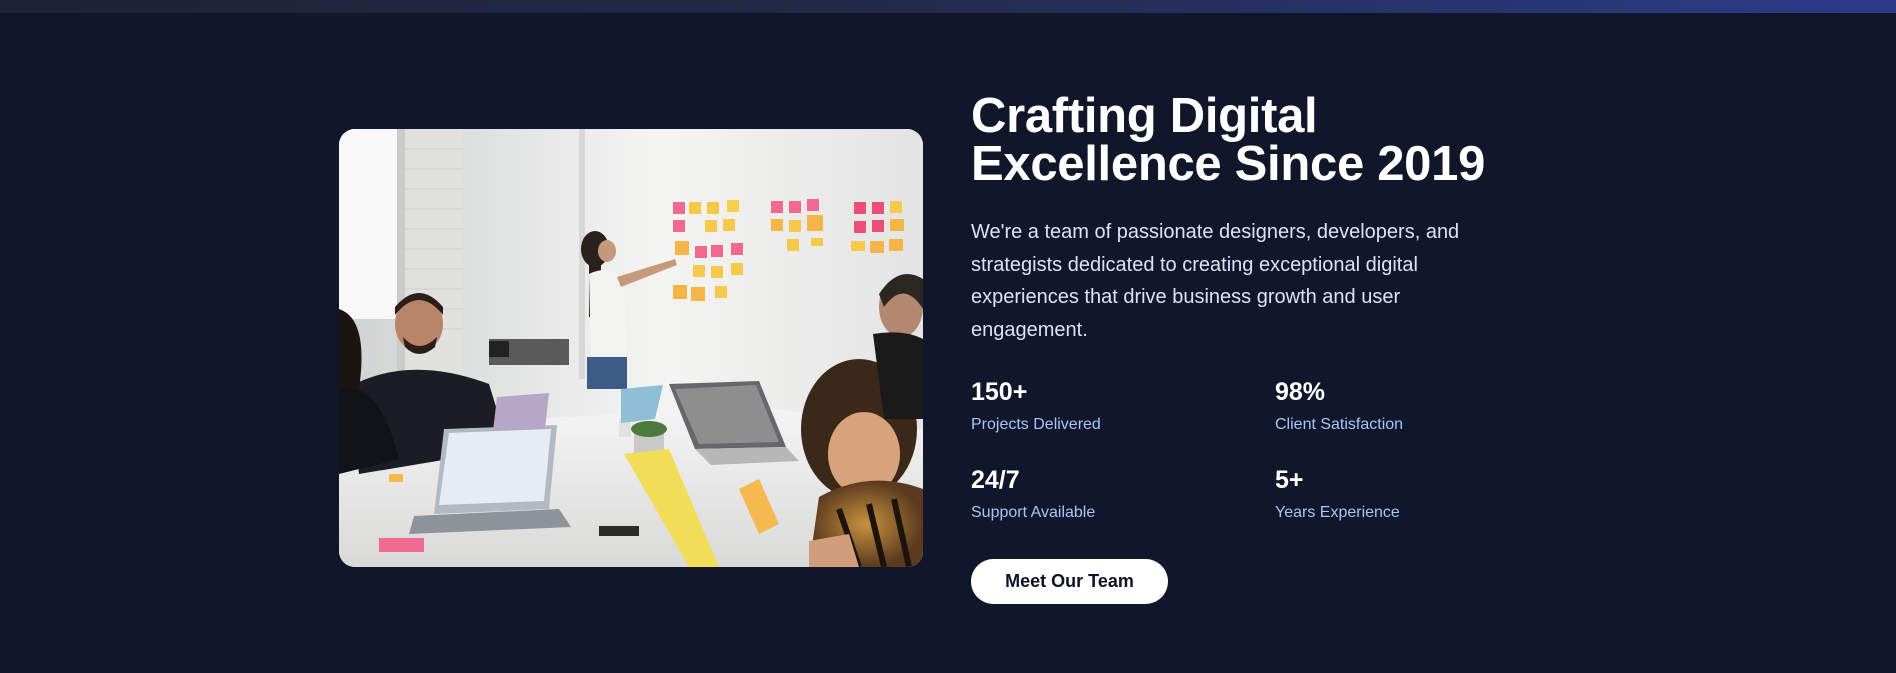  What do you see at coordinates (1036, 424) in the screenshot?
I see `stat-label: Projects Delivered` at bounding box center [1036, 424].